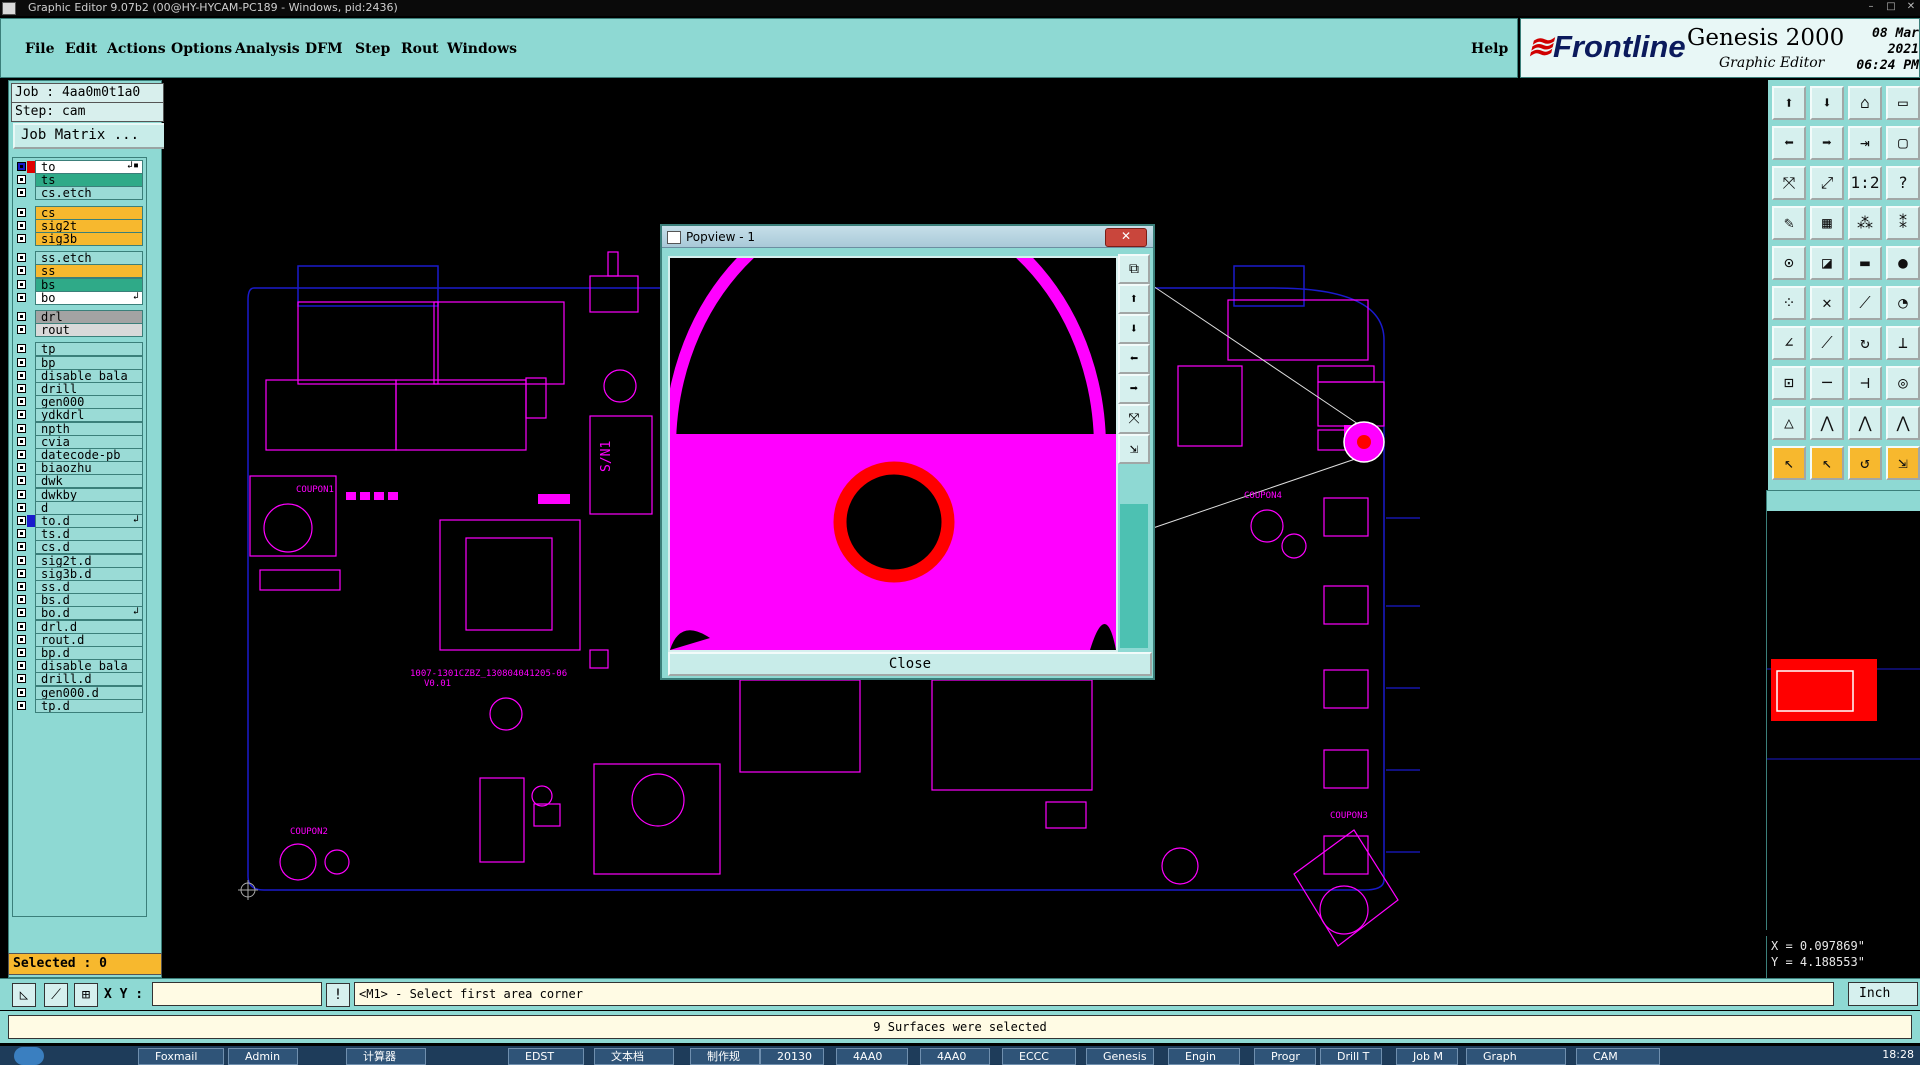 This screenshot has width=1920, height=1065. Describe the element at coordinates (1903, 103) in the screenshot. I see `fit-icon: ▭` at that location.